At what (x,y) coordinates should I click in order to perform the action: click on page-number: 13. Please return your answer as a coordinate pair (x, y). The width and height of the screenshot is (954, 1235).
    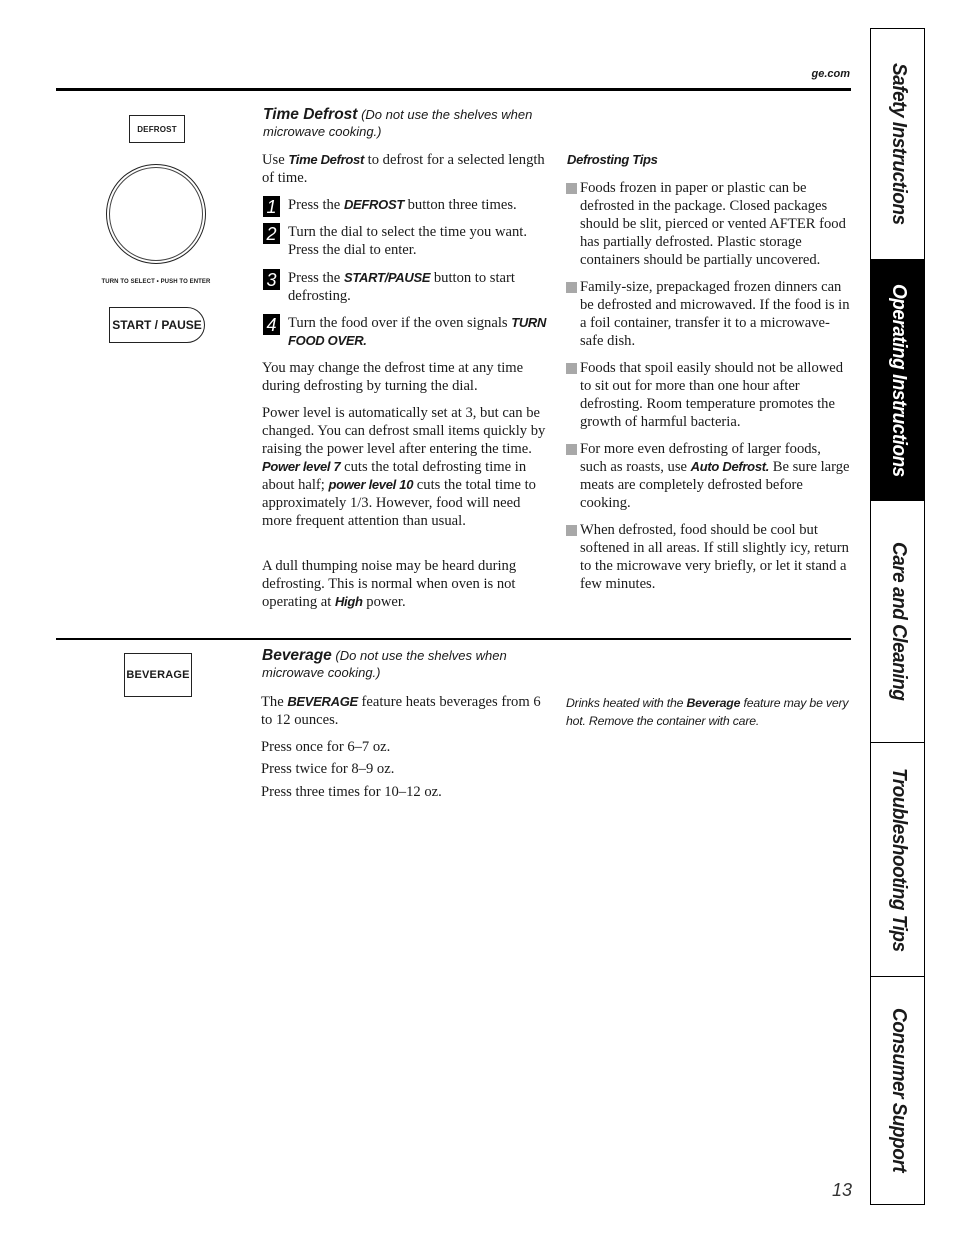
    Looking at the image, I should click on (841, 1190).